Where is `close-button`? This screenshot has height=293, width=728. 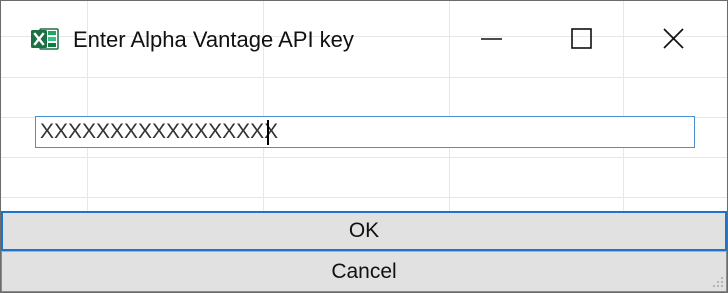
close-button is located at coordinates (672, 39).